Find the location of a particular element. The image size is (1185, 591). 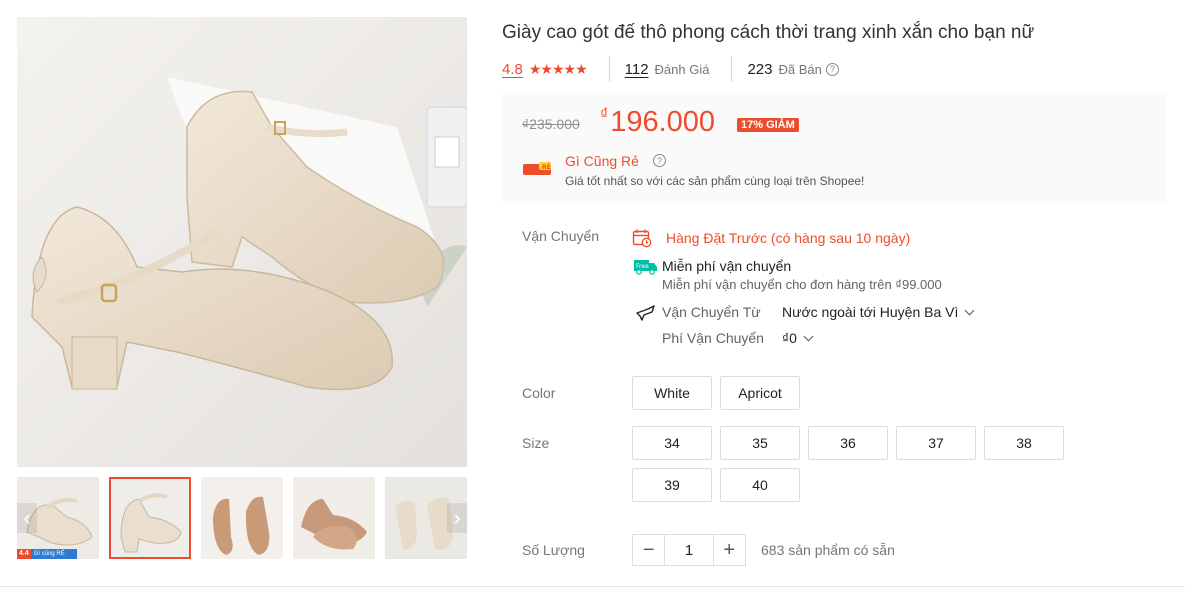

original-price: ₫235.000 is located at coordinates (551, 124).